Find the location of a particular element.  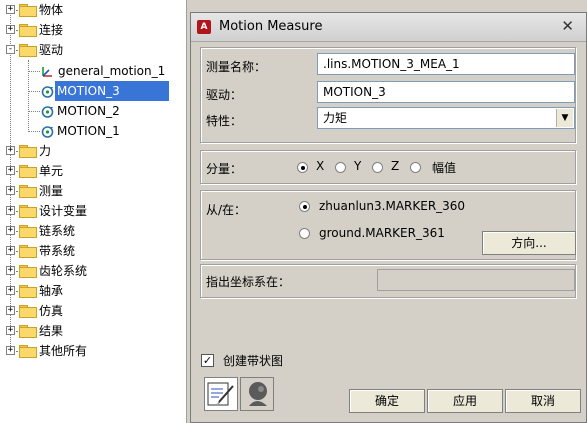

tree-item-label: 力 is located at coordinates (45, 151).